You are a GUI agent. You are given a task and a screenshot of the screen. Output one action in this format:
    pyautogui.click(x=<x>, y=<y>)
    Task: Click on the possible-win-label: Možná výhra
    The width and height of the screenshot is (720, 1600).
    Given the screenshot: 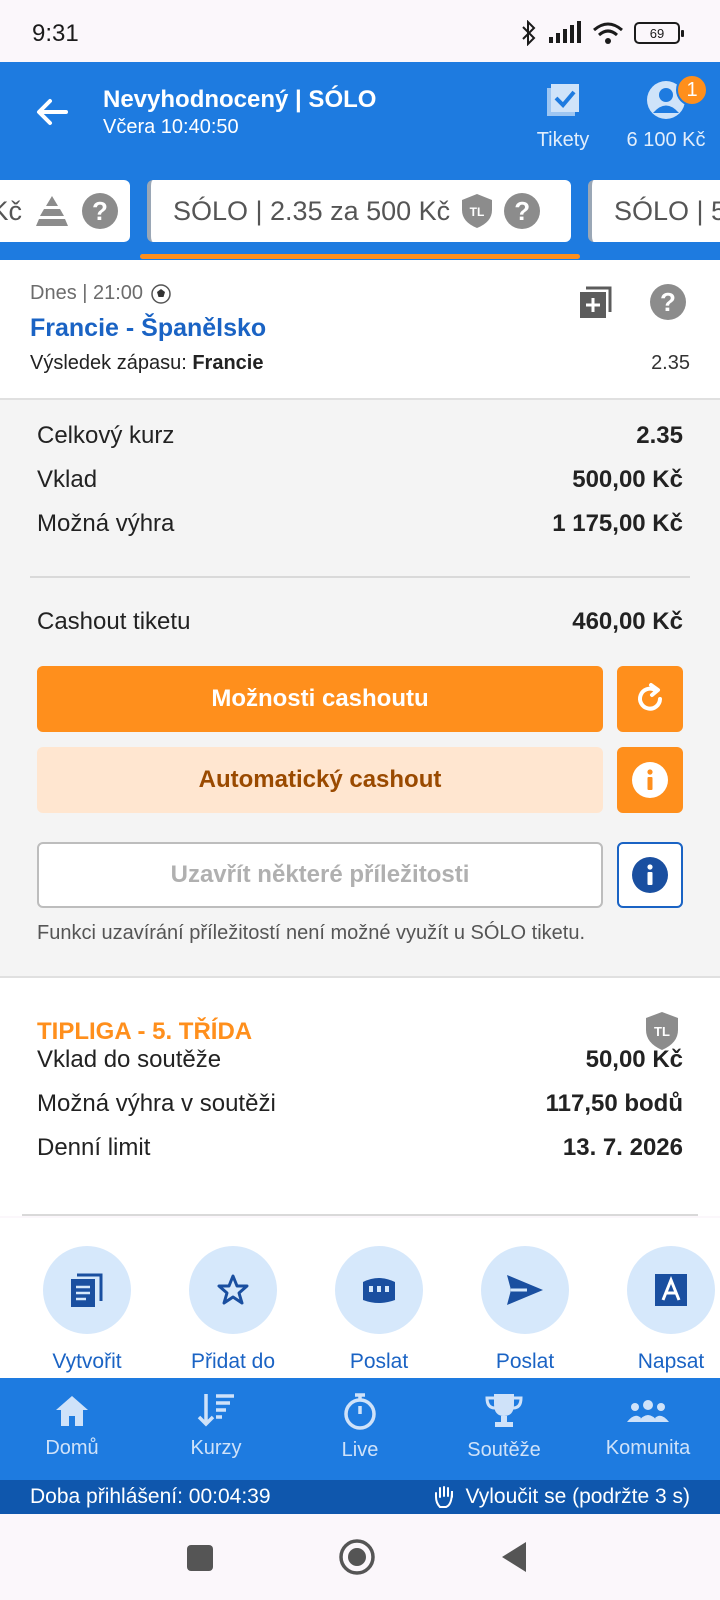 What is the action you would take?
    pyautogui.click(x=106, y=523)
    